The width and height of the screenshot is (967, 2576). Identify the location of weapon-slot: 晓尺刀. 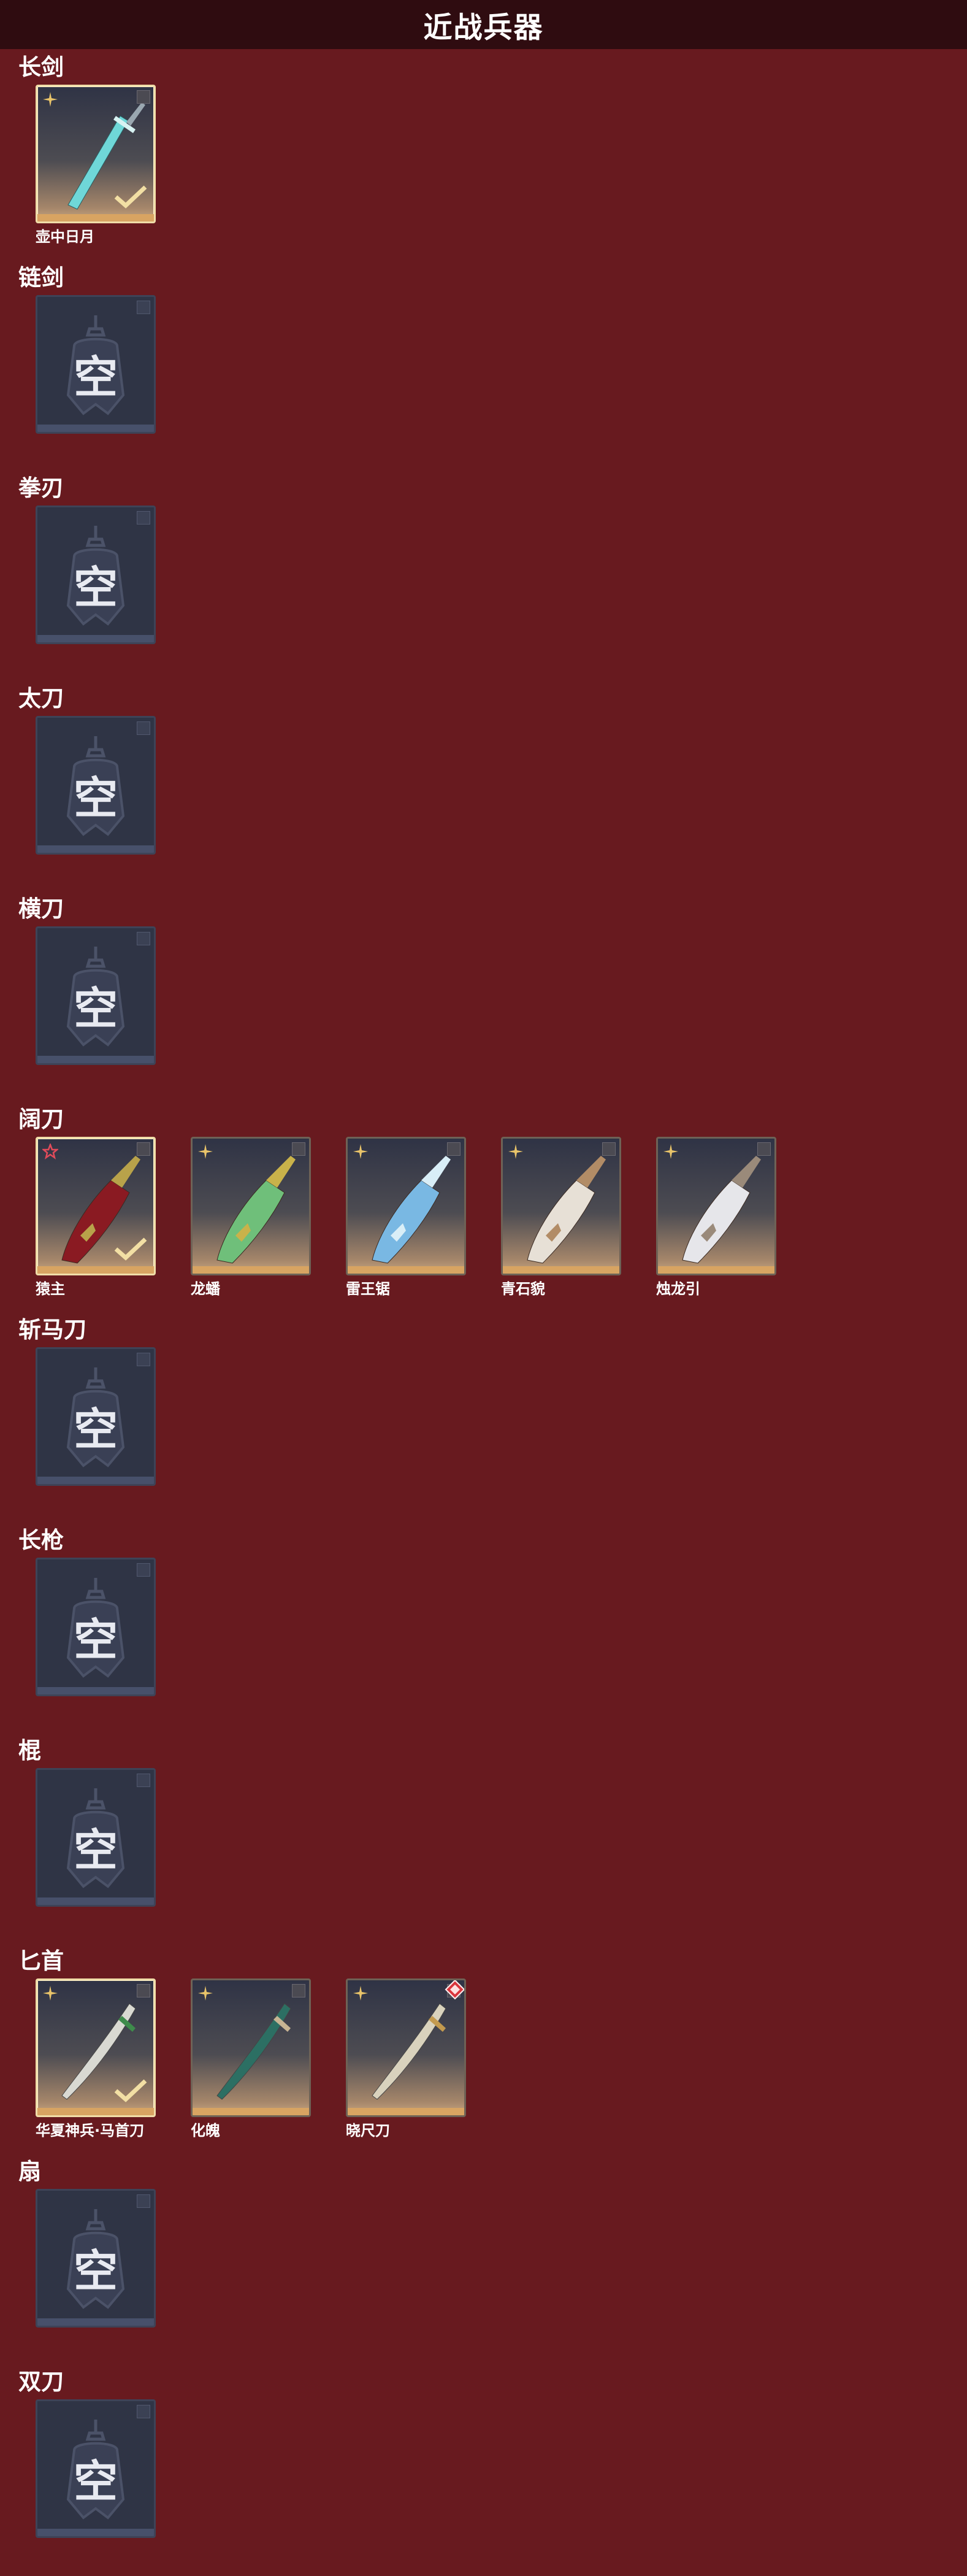
(406, 2059).